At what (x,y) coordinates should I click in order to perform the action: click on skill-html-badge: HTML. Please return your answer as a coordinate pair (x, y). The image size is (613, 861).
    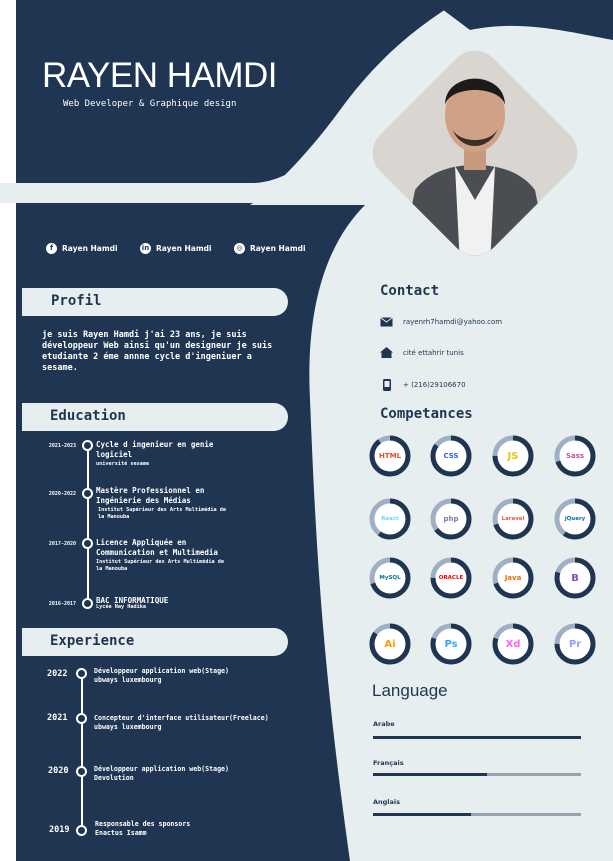
    Looking at the image, I should click on (390, 456).